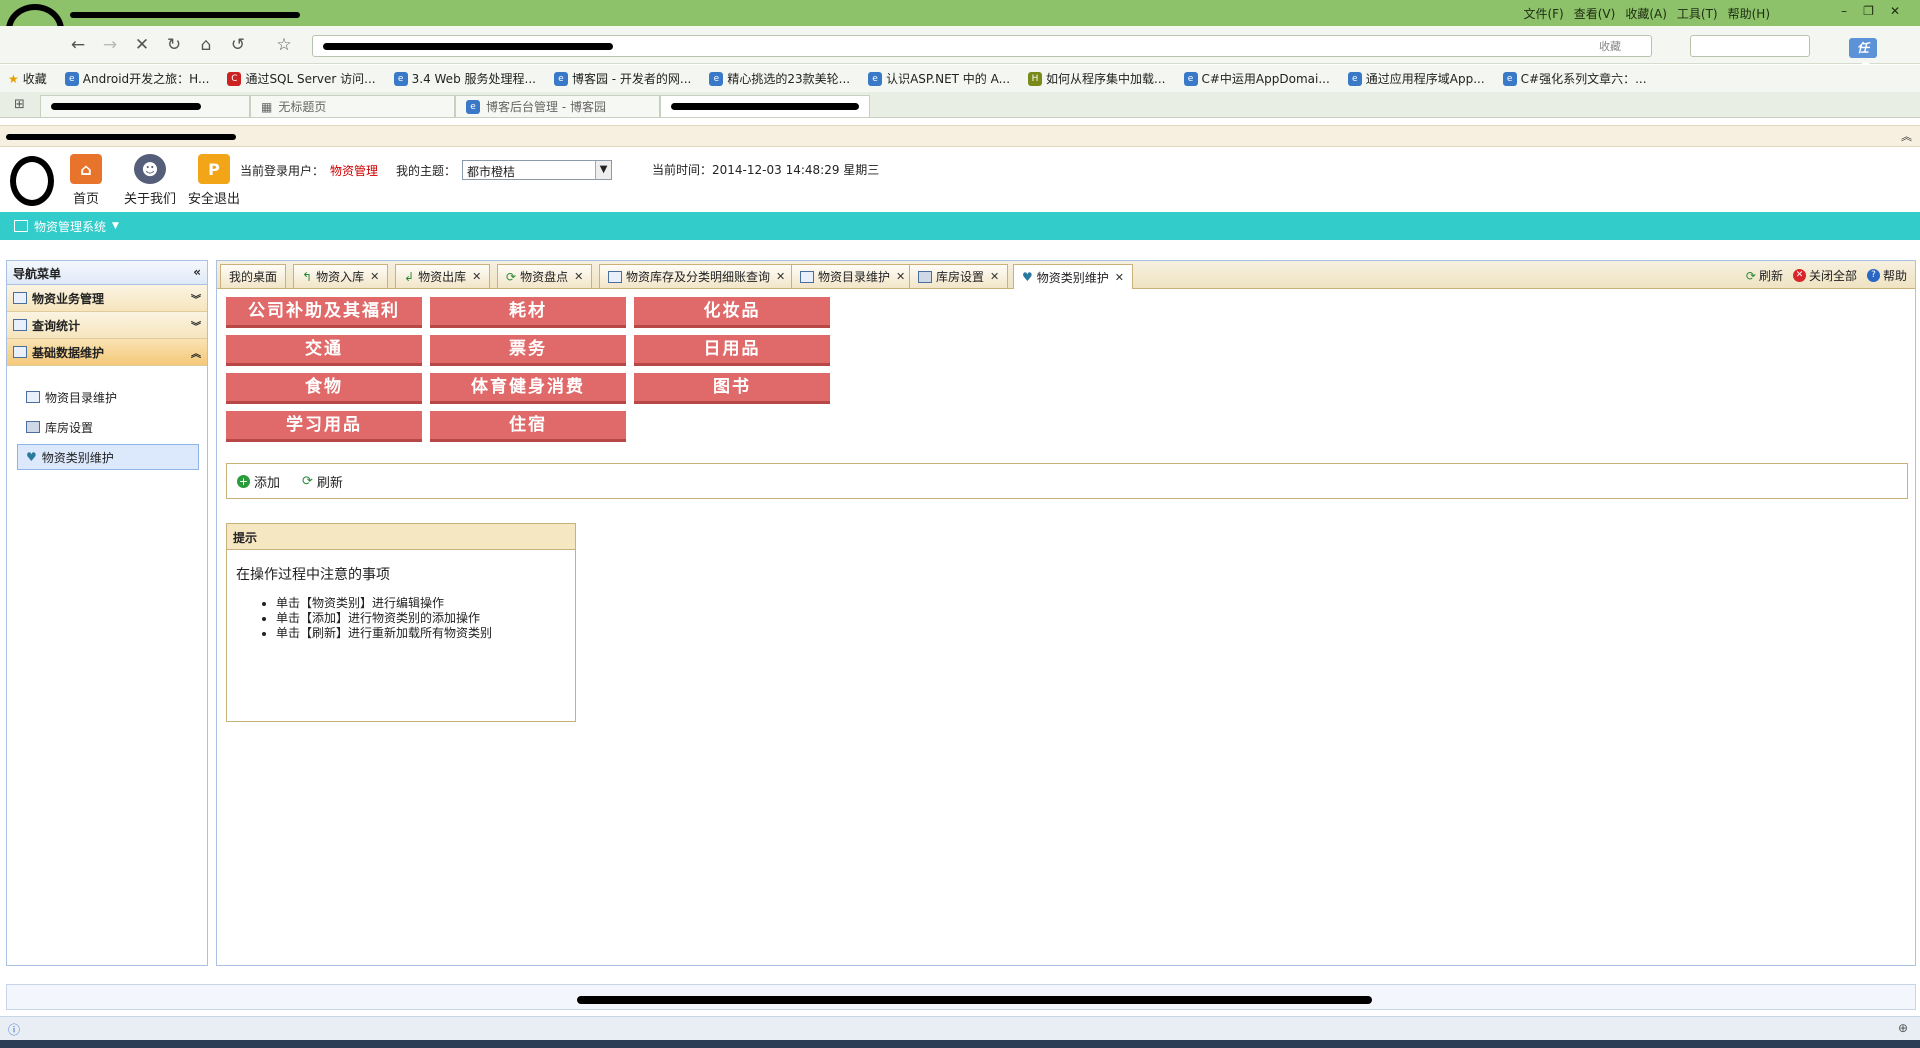  Describe the element at coordinates (142, 45) in the screenshot. I see `stop-icon: ✕` at that location.